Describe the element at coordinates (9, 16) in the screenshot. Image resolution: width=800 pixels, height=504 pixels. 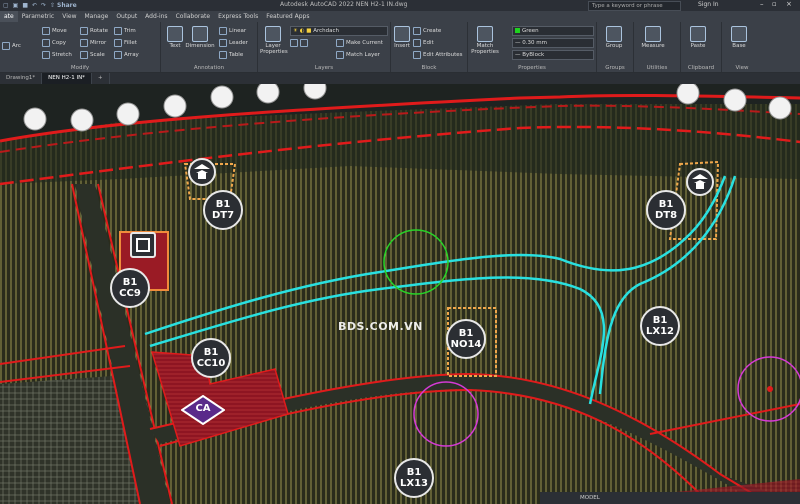
I see `tab-home: ate` at that location.